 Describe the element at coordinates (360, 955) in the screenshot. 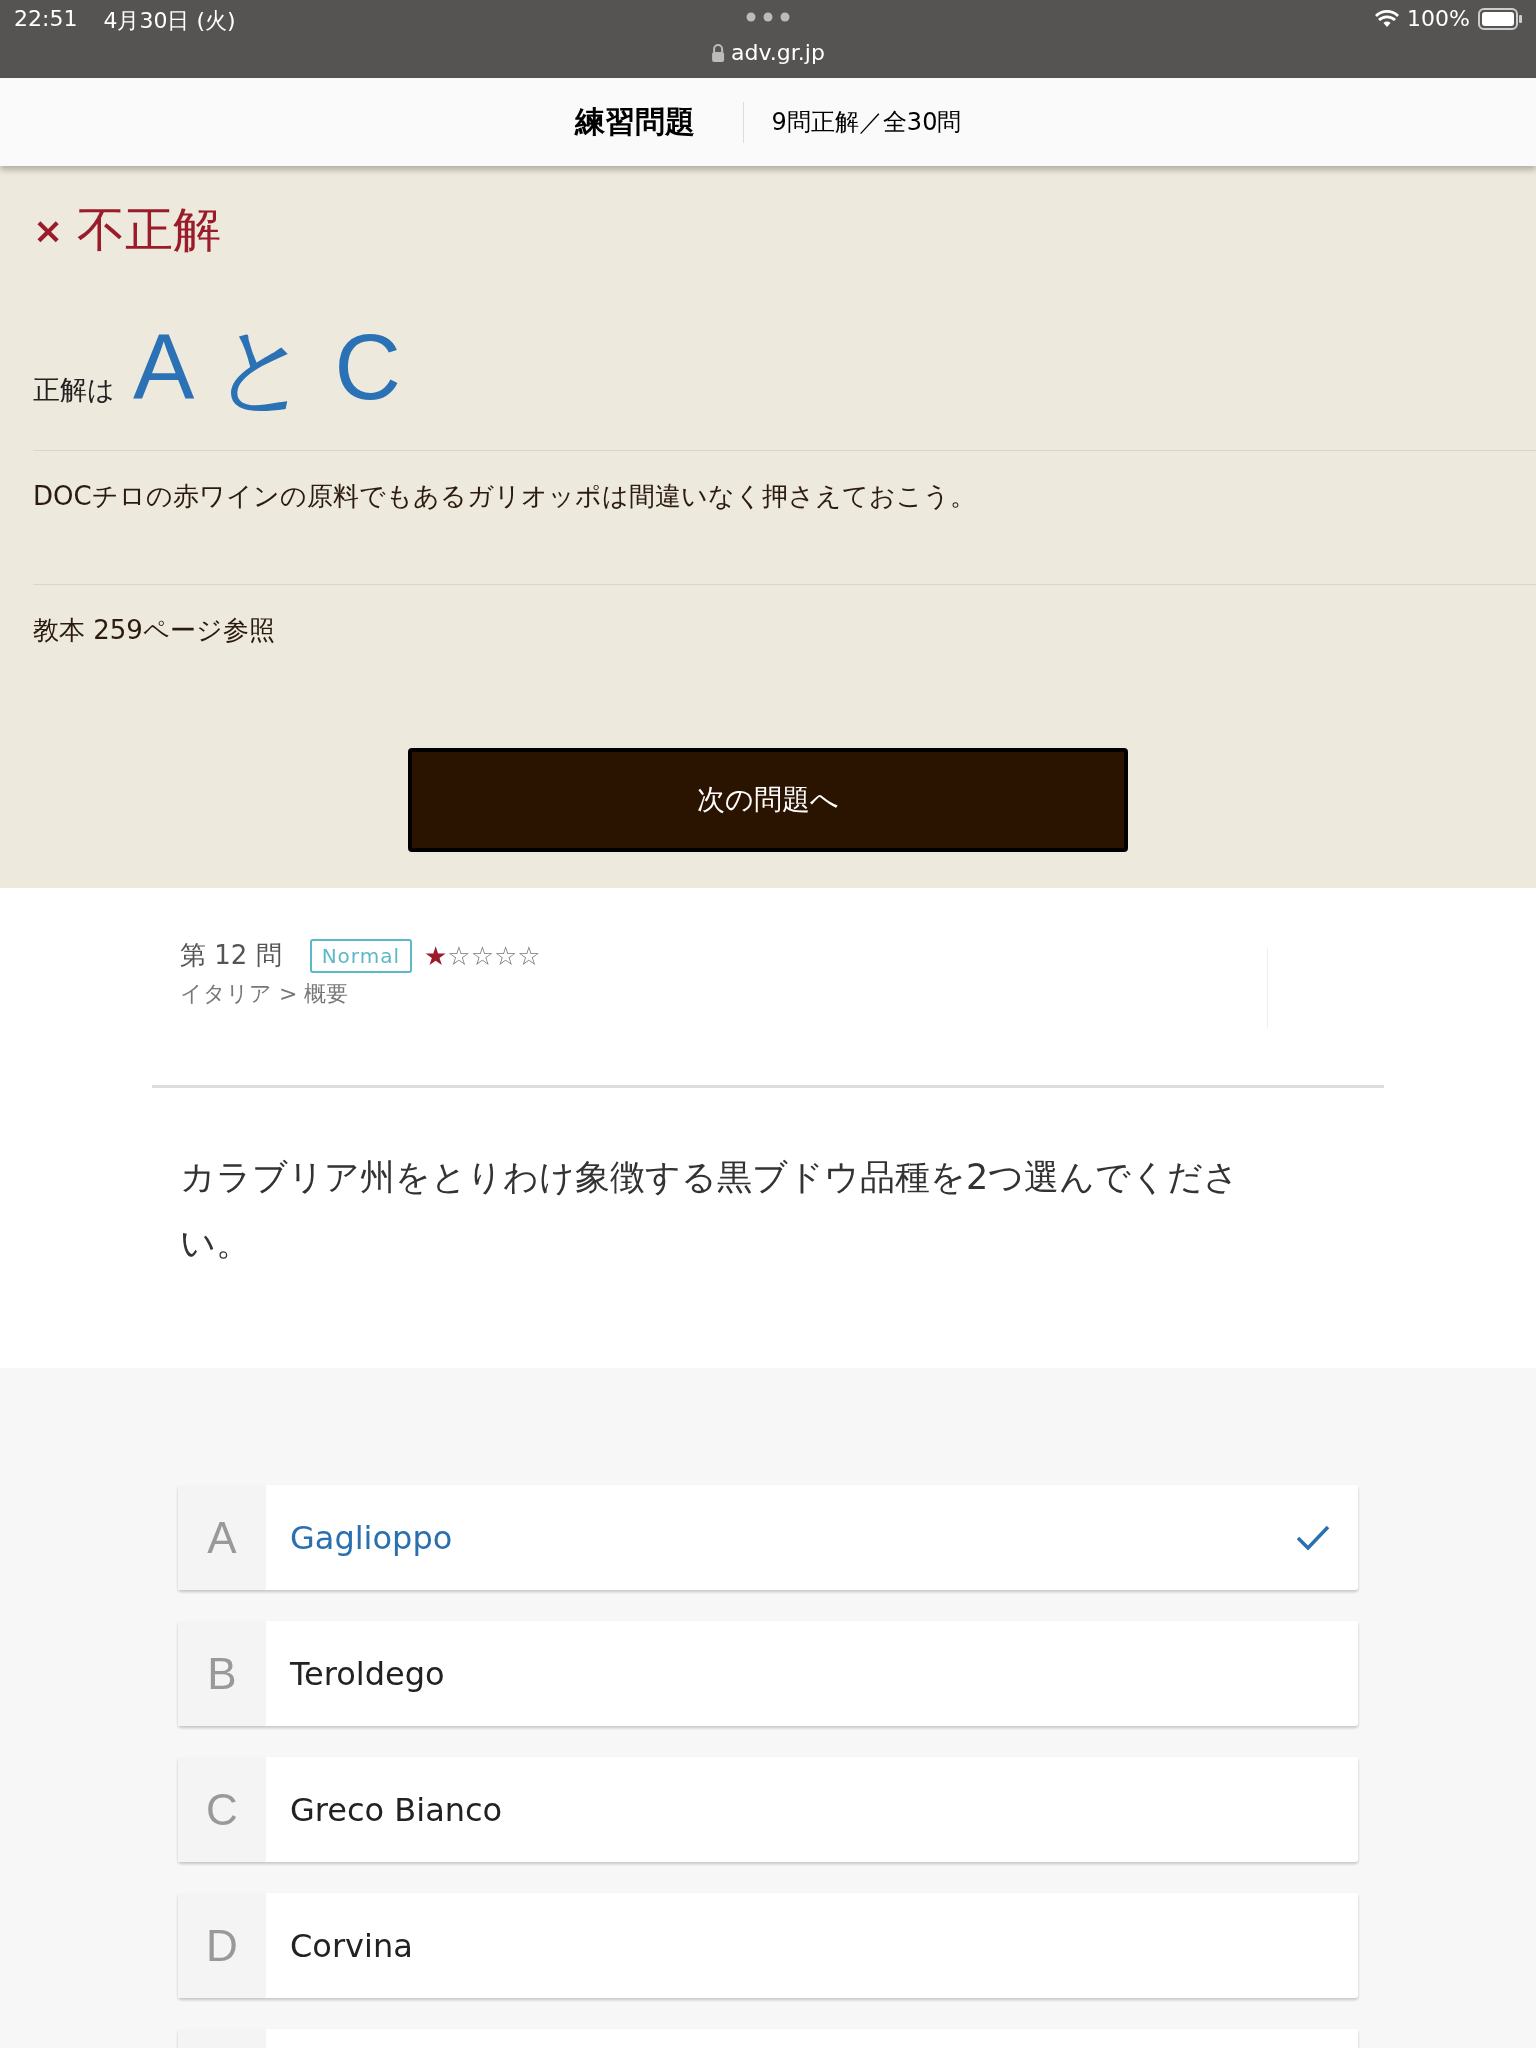

I see `level-badge: Normal` at that location.